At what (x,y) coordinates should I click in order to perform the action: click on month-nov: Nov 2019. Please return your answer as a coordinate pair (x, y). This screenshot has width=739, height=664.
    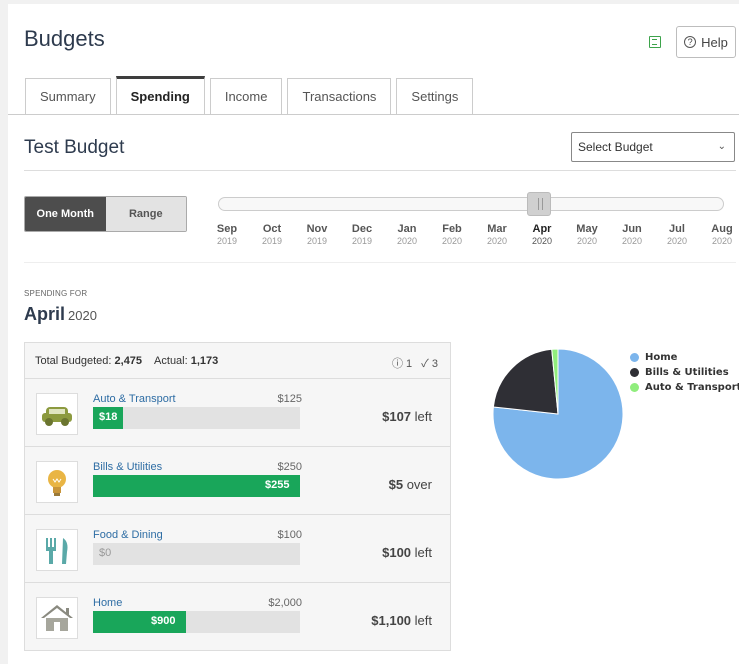
    Looking at the image, I should click on (317, 234).